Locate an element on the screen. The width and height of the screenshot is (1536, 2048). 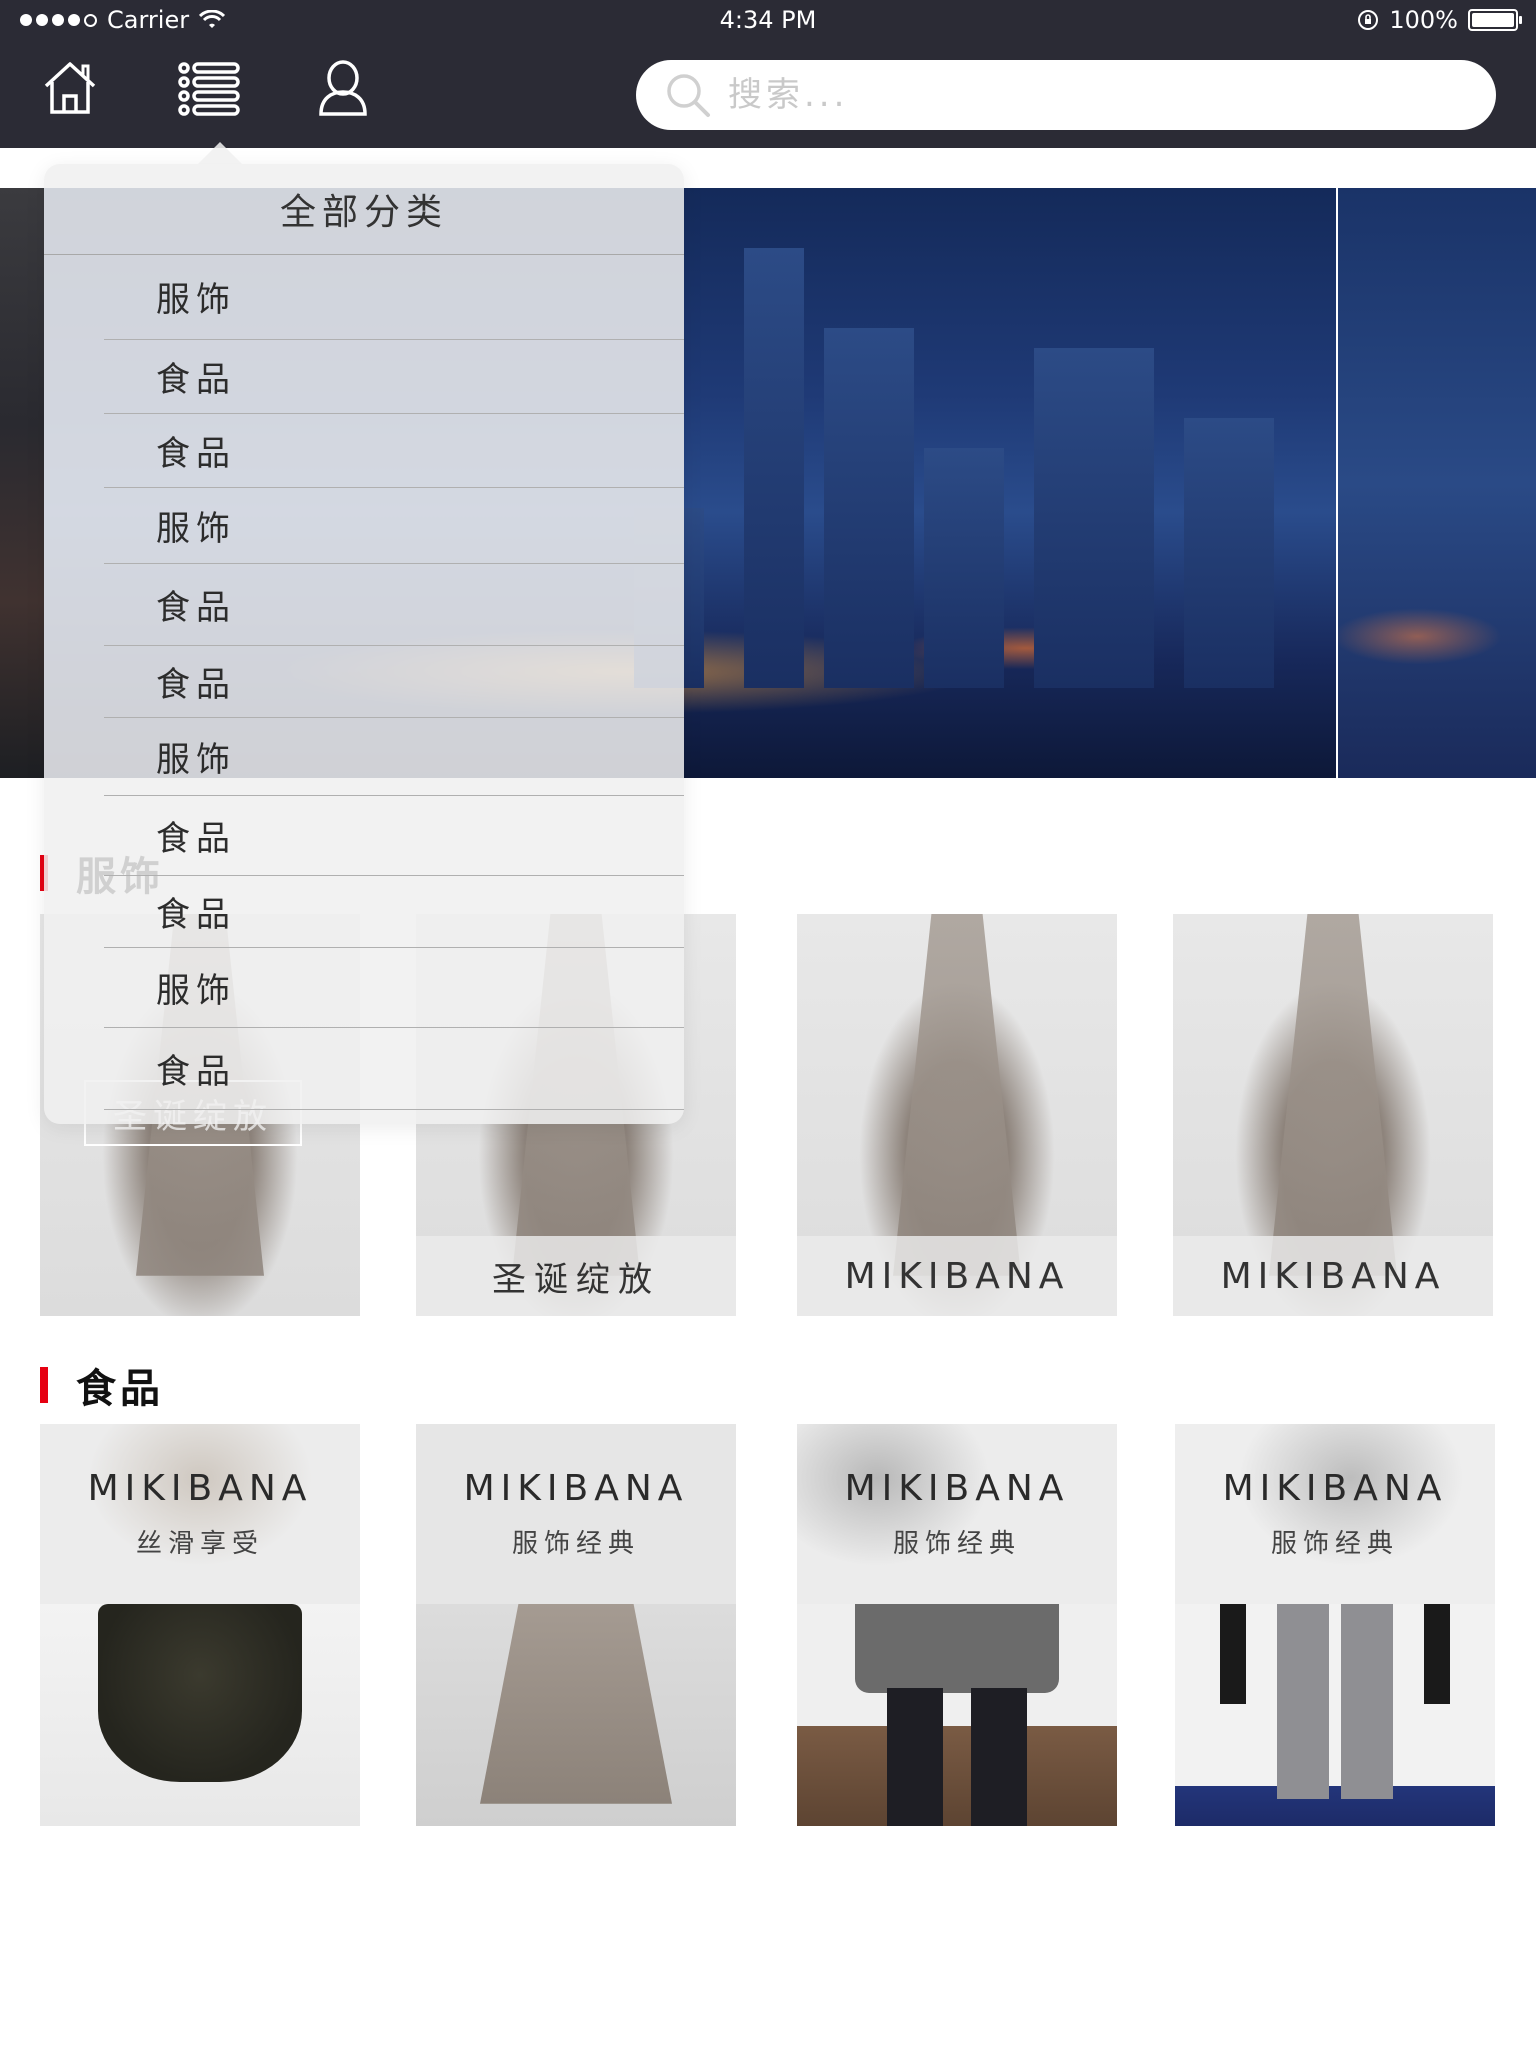
search-icon is located at coordinates (688, 95).